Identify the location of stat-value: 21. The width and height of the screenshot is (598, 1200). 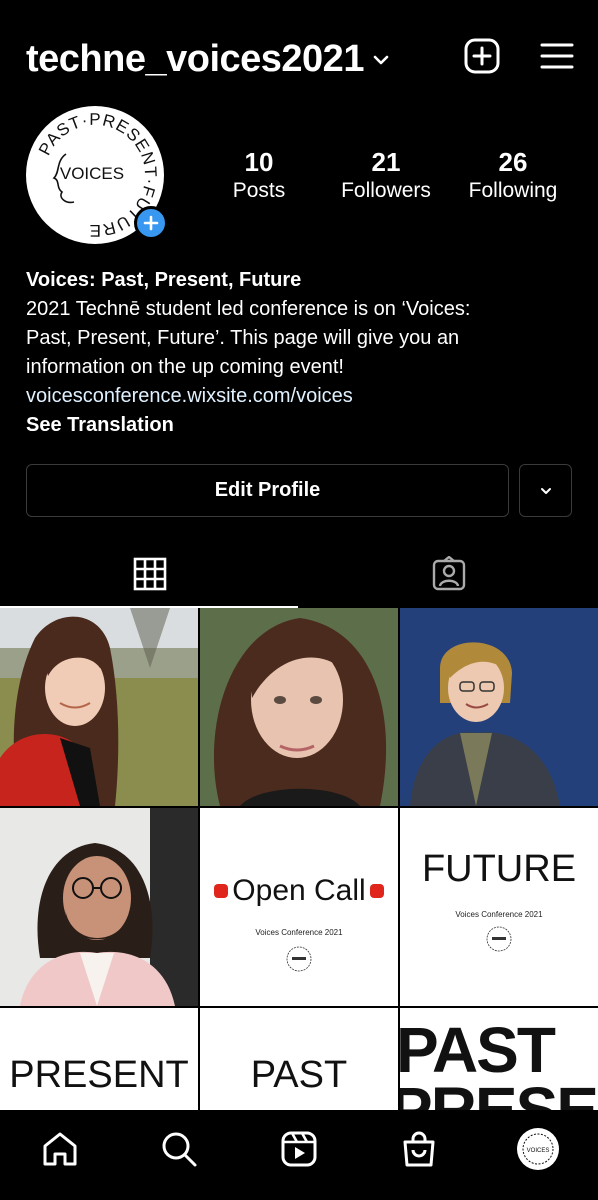
(386, 162).